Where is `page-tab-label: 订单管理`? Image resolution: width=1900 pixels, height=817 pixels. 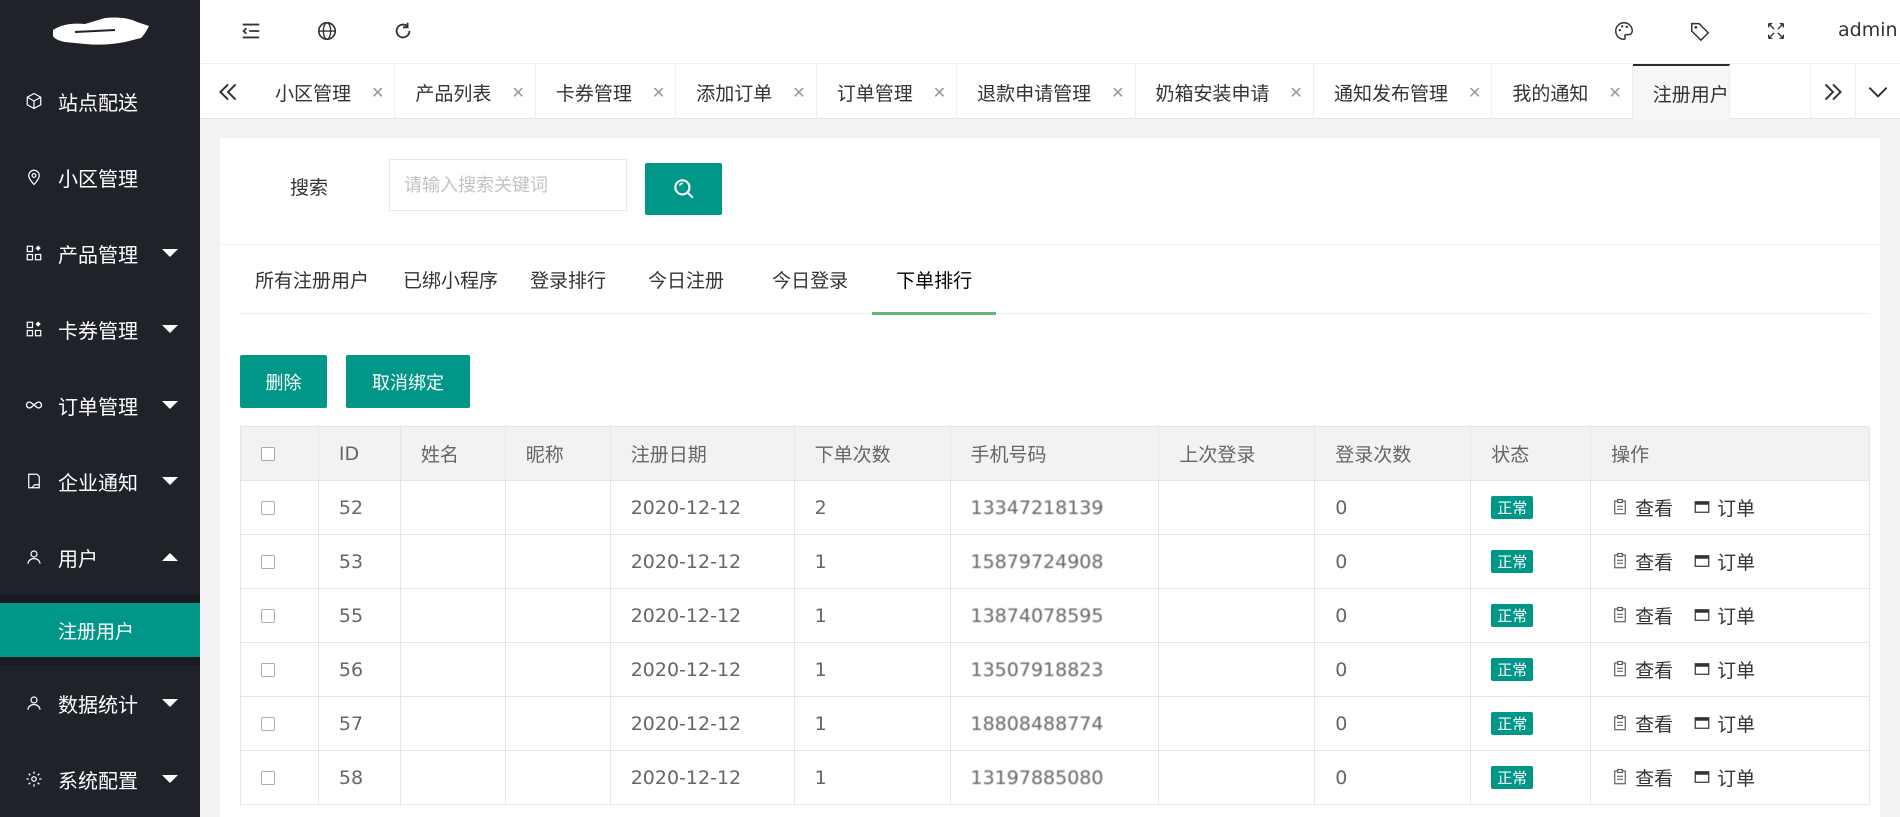 page-tab-label: 订单管理 is located at coordinates (874, 93).